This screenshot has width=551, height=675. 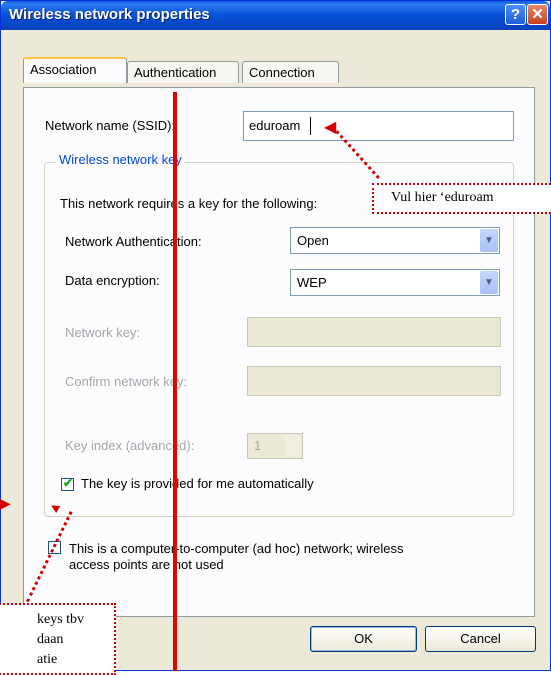 I want to click on encryption-select: WEP ▼, so click(x=395, y=282).